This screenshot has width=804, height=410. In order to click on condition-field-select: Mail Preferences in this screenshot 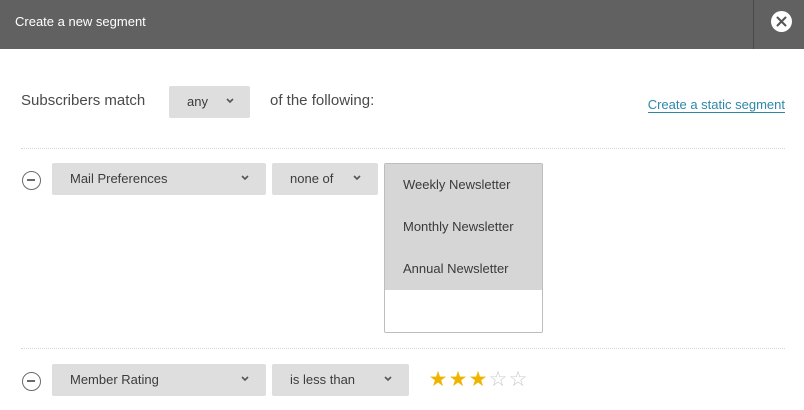, I will do `click(159, 179)`.